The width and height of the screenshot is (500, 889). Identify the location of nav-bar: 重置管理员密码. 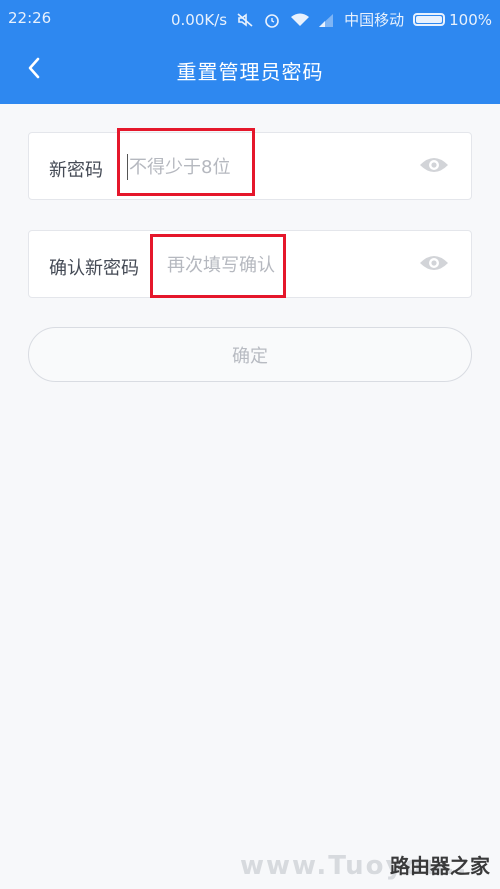
(250, 70).